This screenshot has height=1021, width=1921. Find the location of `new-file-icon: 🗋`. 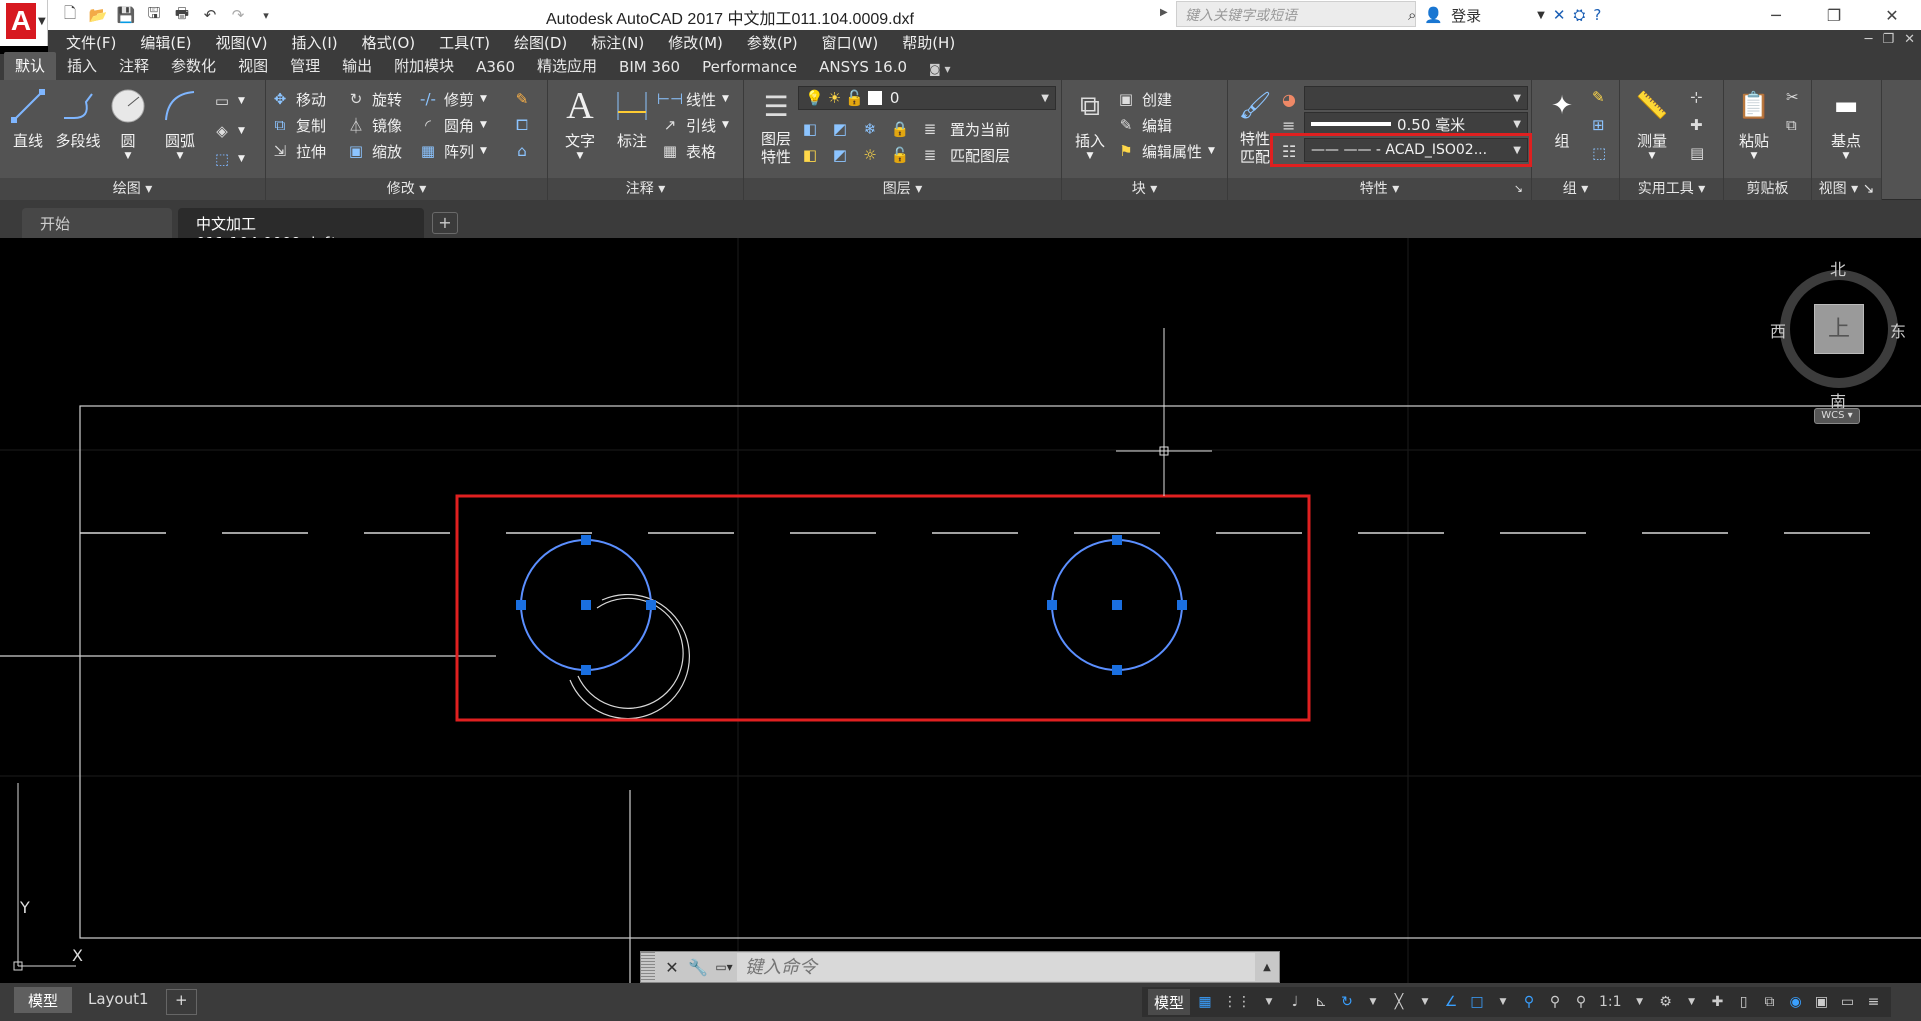

new-file-icon: 🗋 is located at coordinates (70, 15).